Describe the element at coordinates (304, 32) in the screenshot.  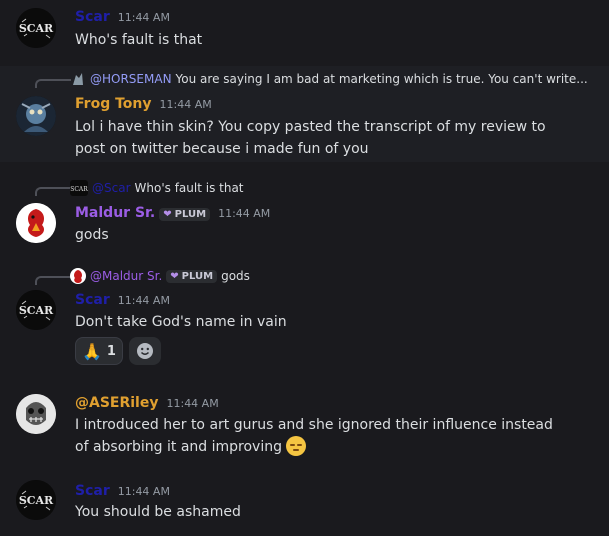
I see `message-scar-1: SCAR Scar 11:44 AM Who's fault is that` at that location.